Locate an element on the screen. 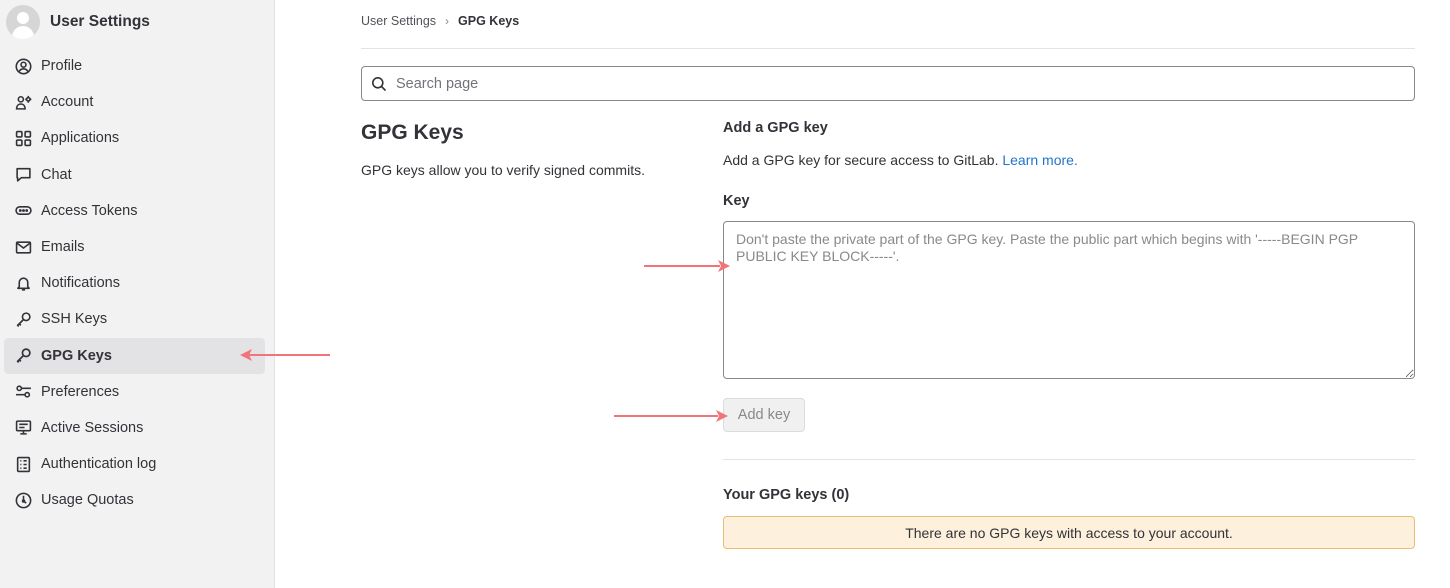 The width and height of the screenshot is (1450, 588). search-box is located at coordinates (888, 83).